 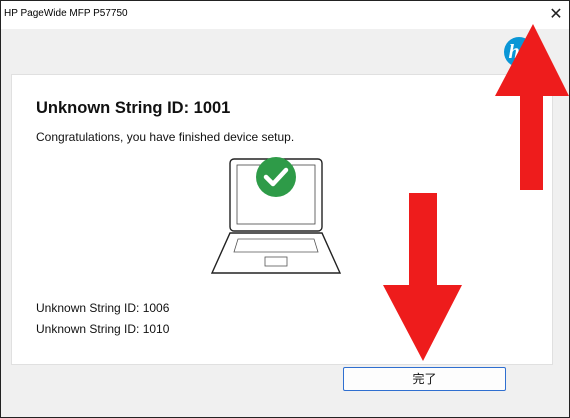 I want to click on window-title: HP PageWide MFP P57750, so click(x=66, y=13).